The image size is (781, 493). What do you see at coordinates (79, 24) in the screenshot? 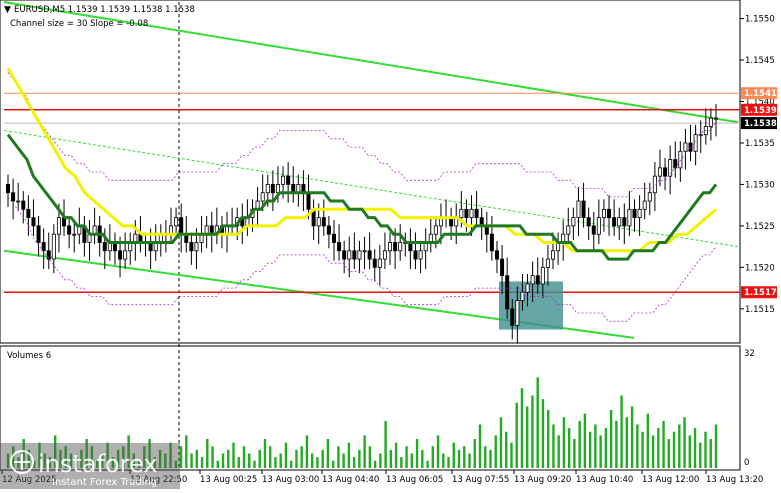
I see `indicator-line: Channel size = 30 Slope = -0.08` at bounding box center [79, 24].